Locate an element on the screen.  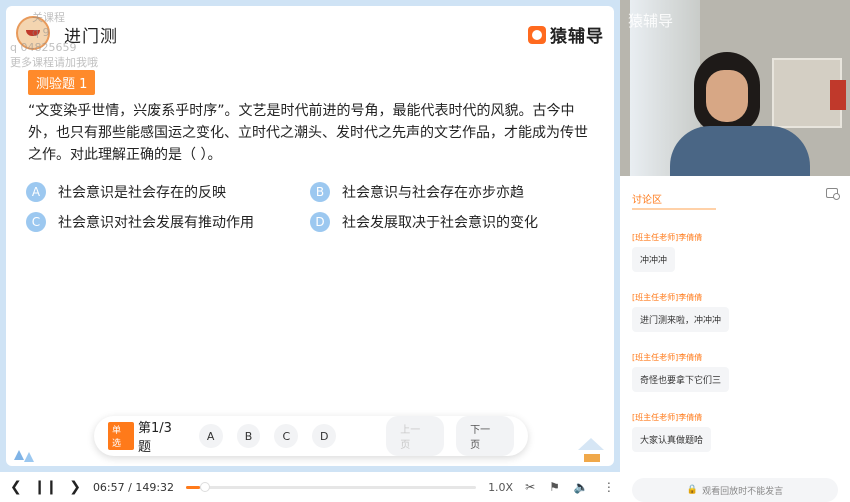
question-nav-bar: 单选 第1/3题 A B C D 上一页 下一页 is located at coordinates (311, 436).